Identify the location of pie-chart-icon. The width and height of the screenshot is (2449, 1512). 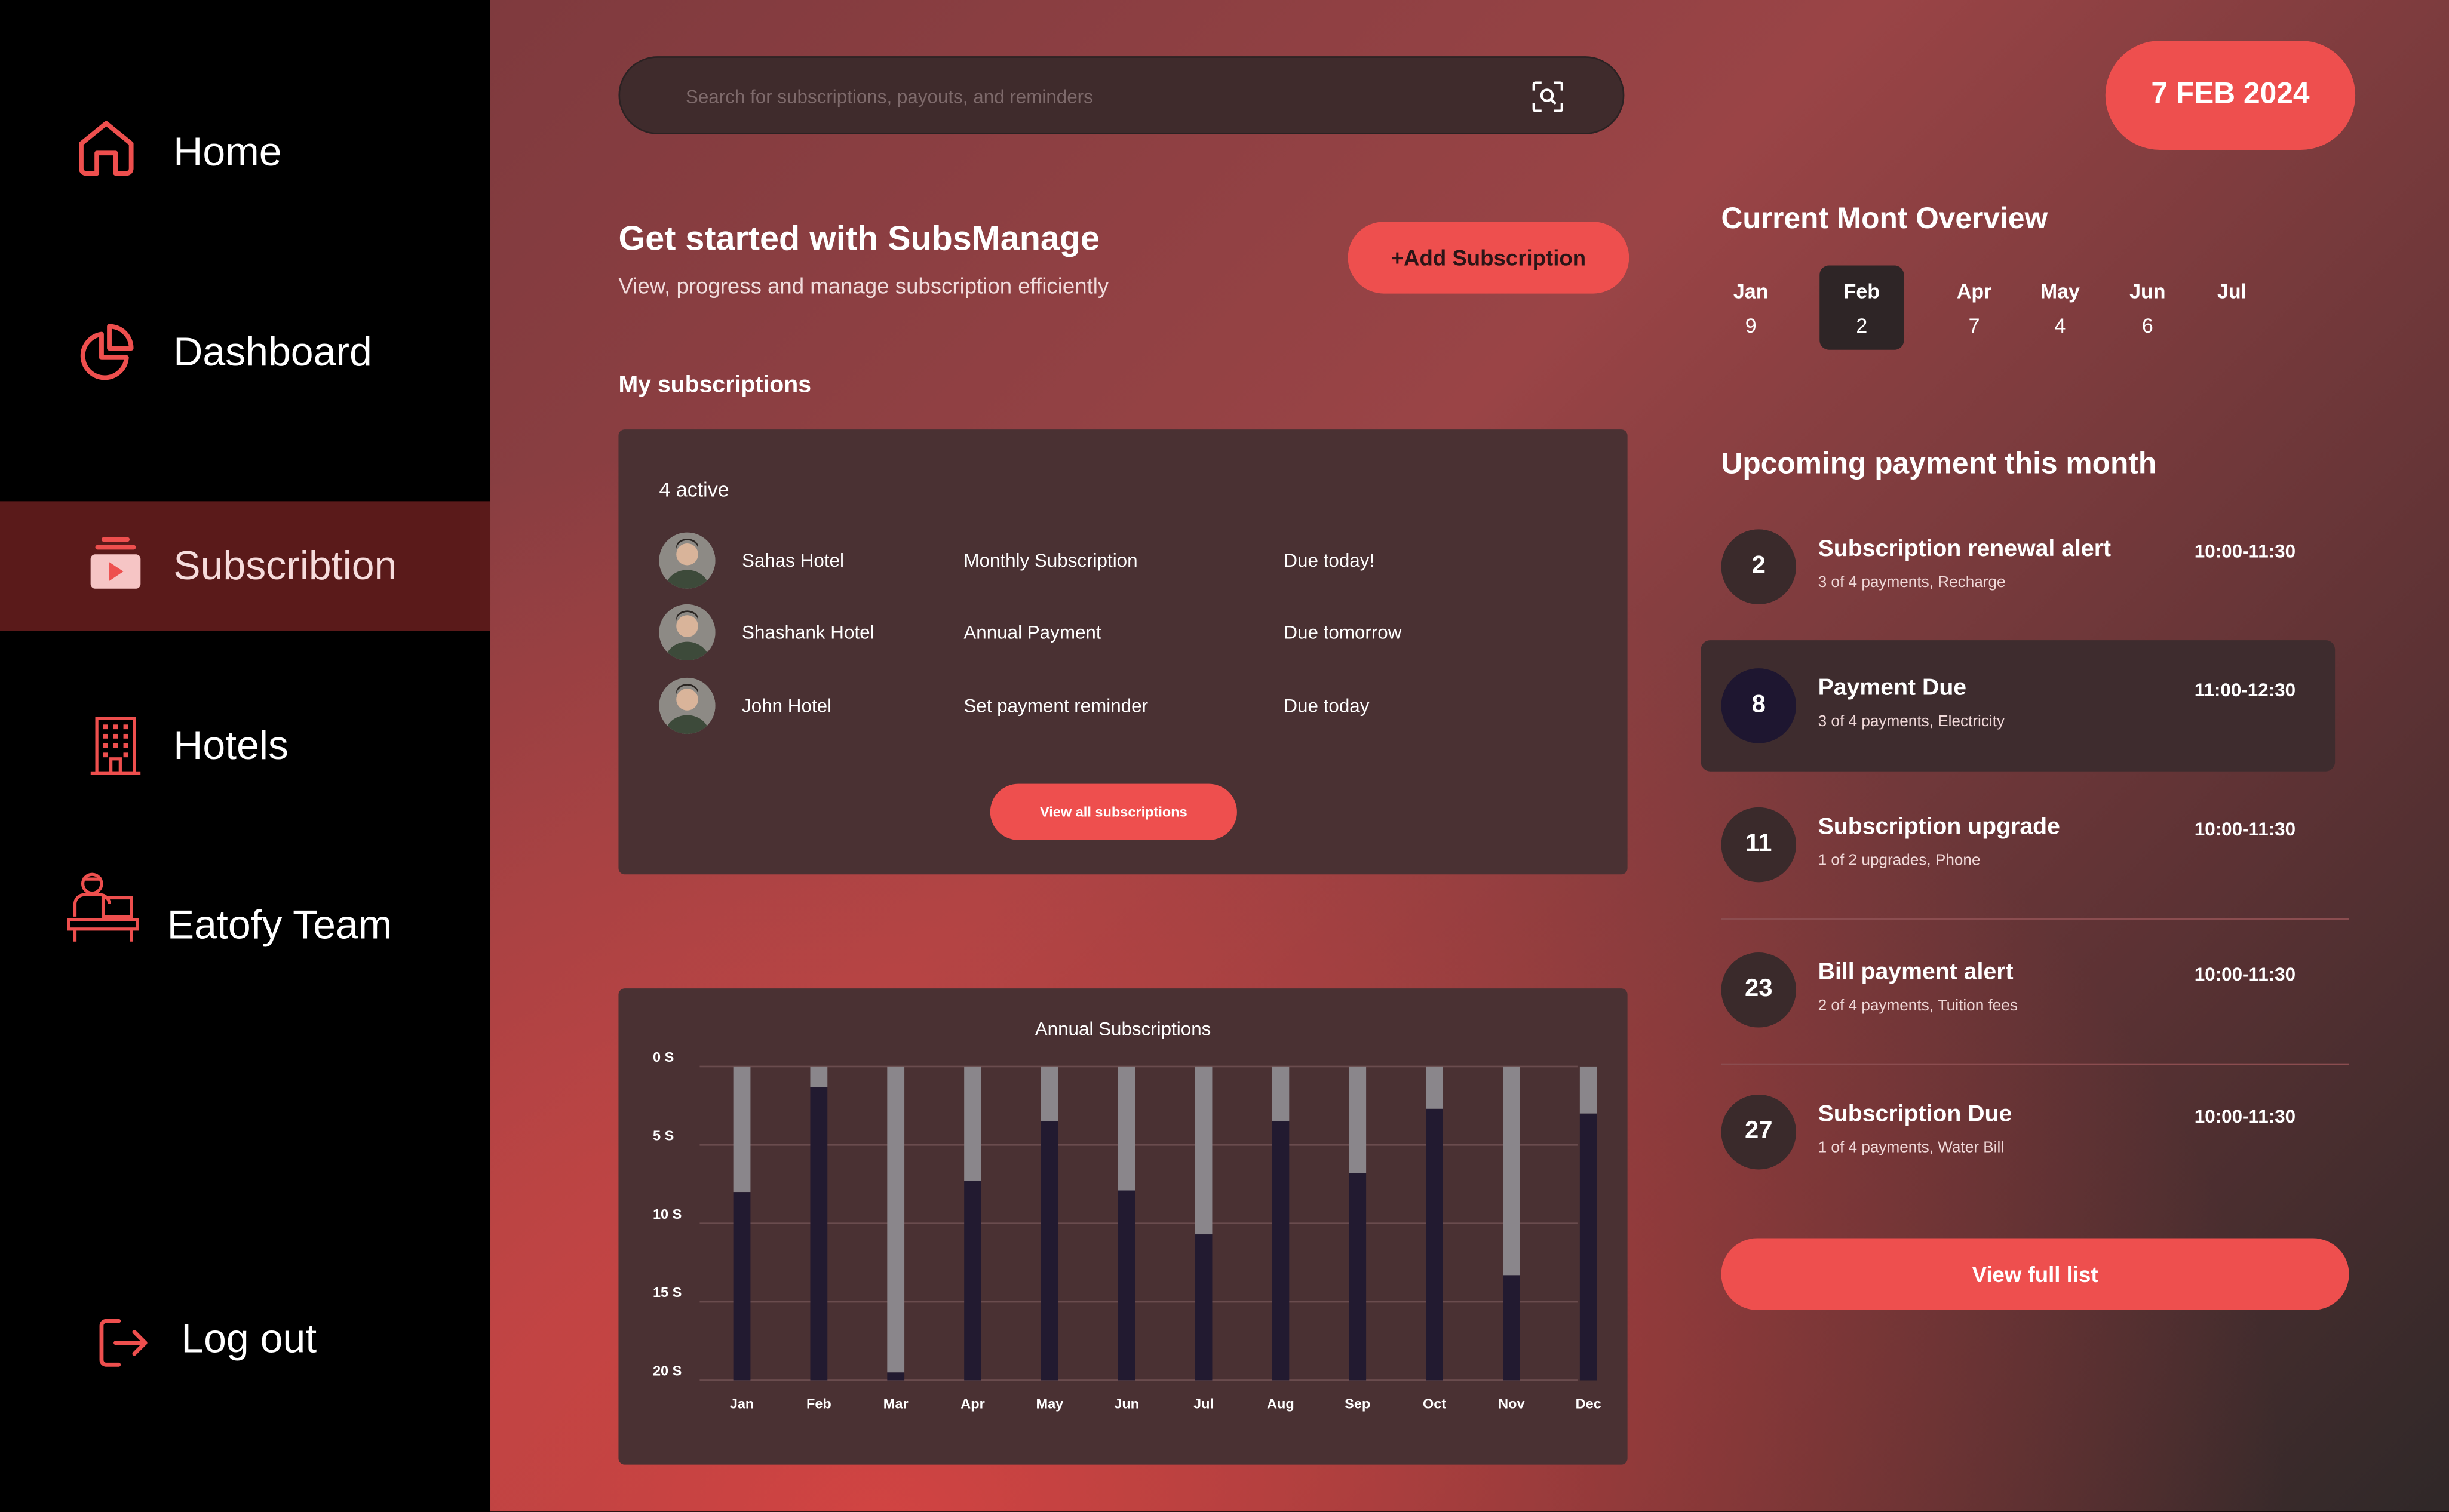
(107, 352).